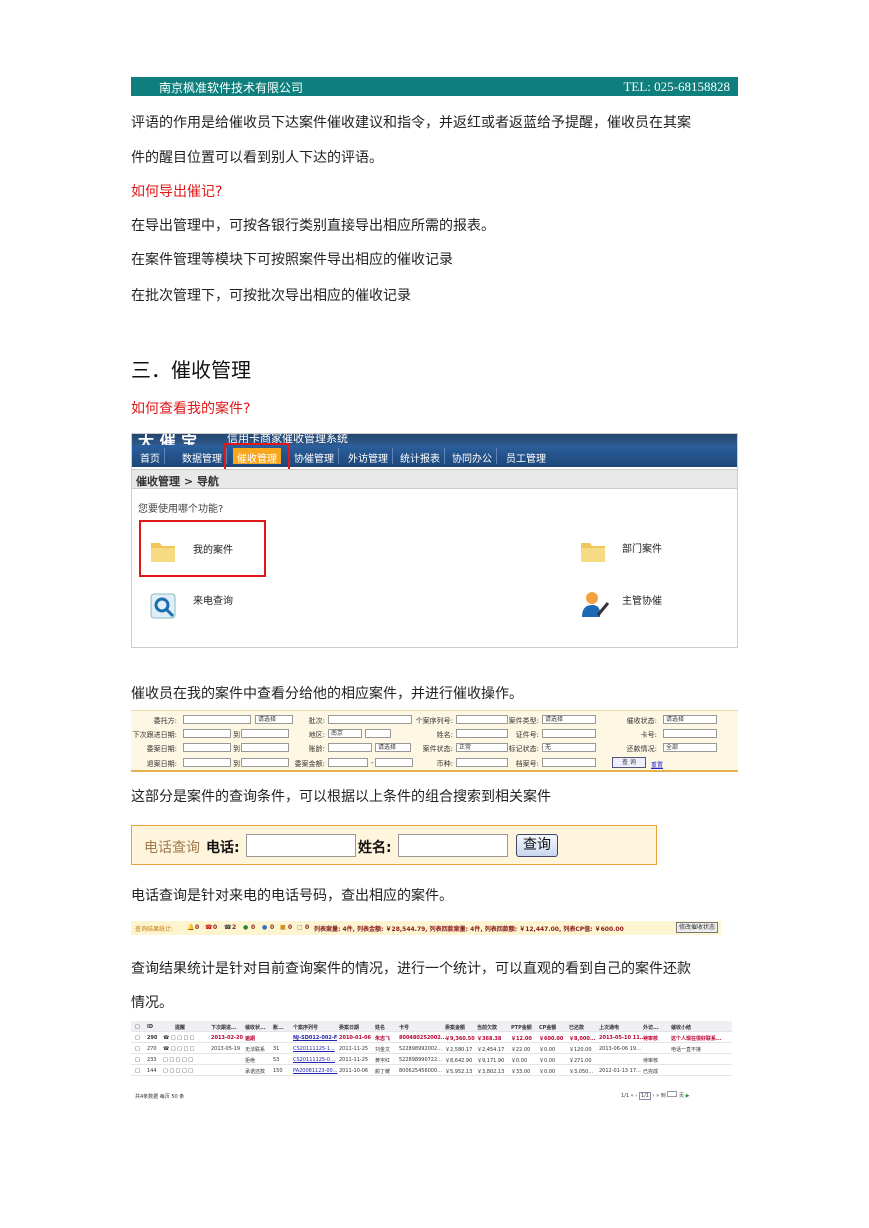  I want to click on column-header: ID, so click(150, 1027).